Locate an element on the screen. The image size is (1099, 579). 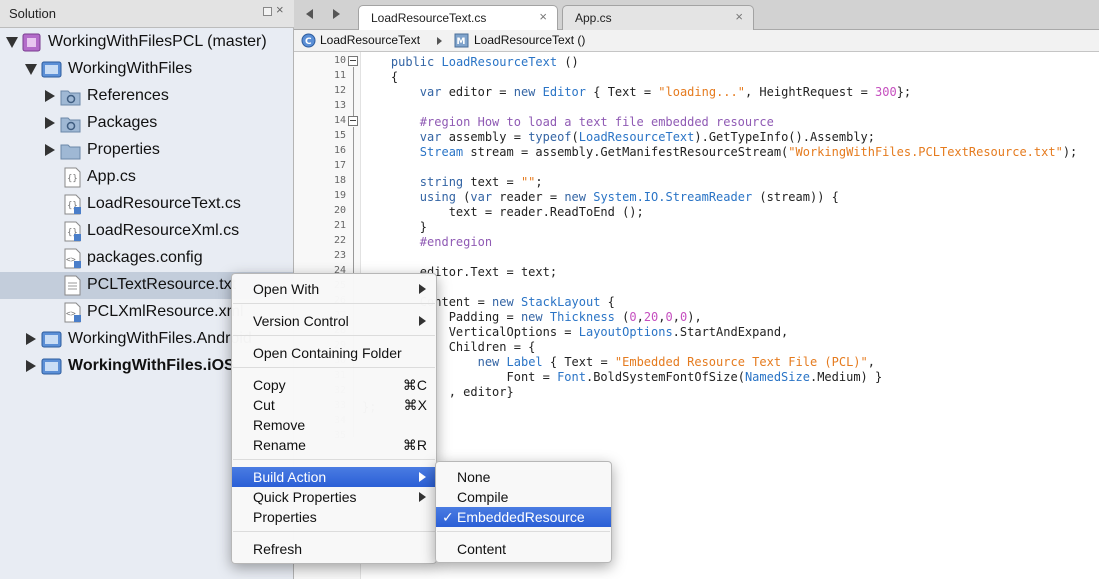
menu-item-none: None is located at coordinates (523, 477).